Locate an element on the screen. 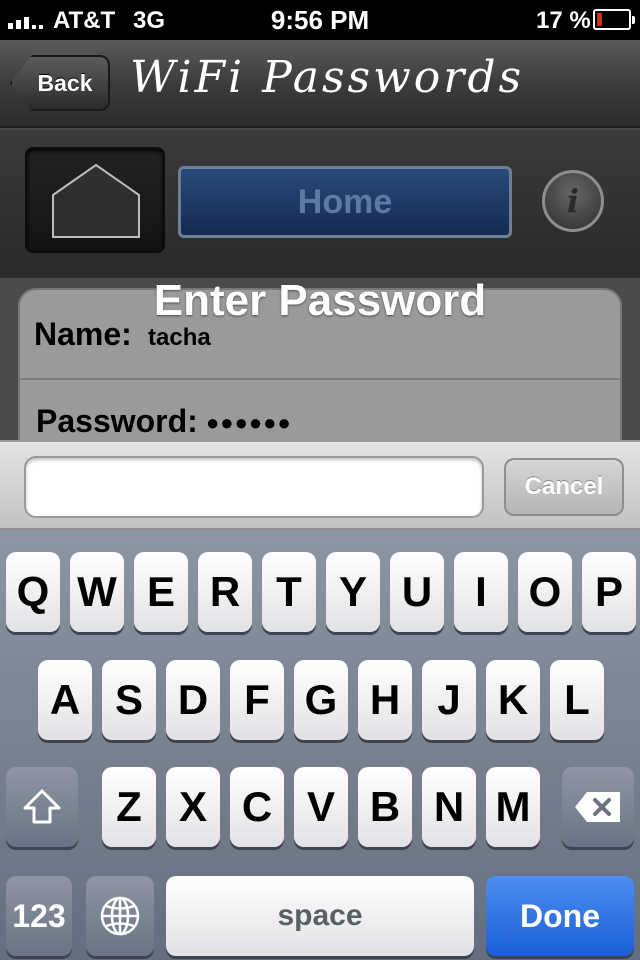 This screenshot has width=640, height=960. key-a: A is located at coordinates (65, 700).